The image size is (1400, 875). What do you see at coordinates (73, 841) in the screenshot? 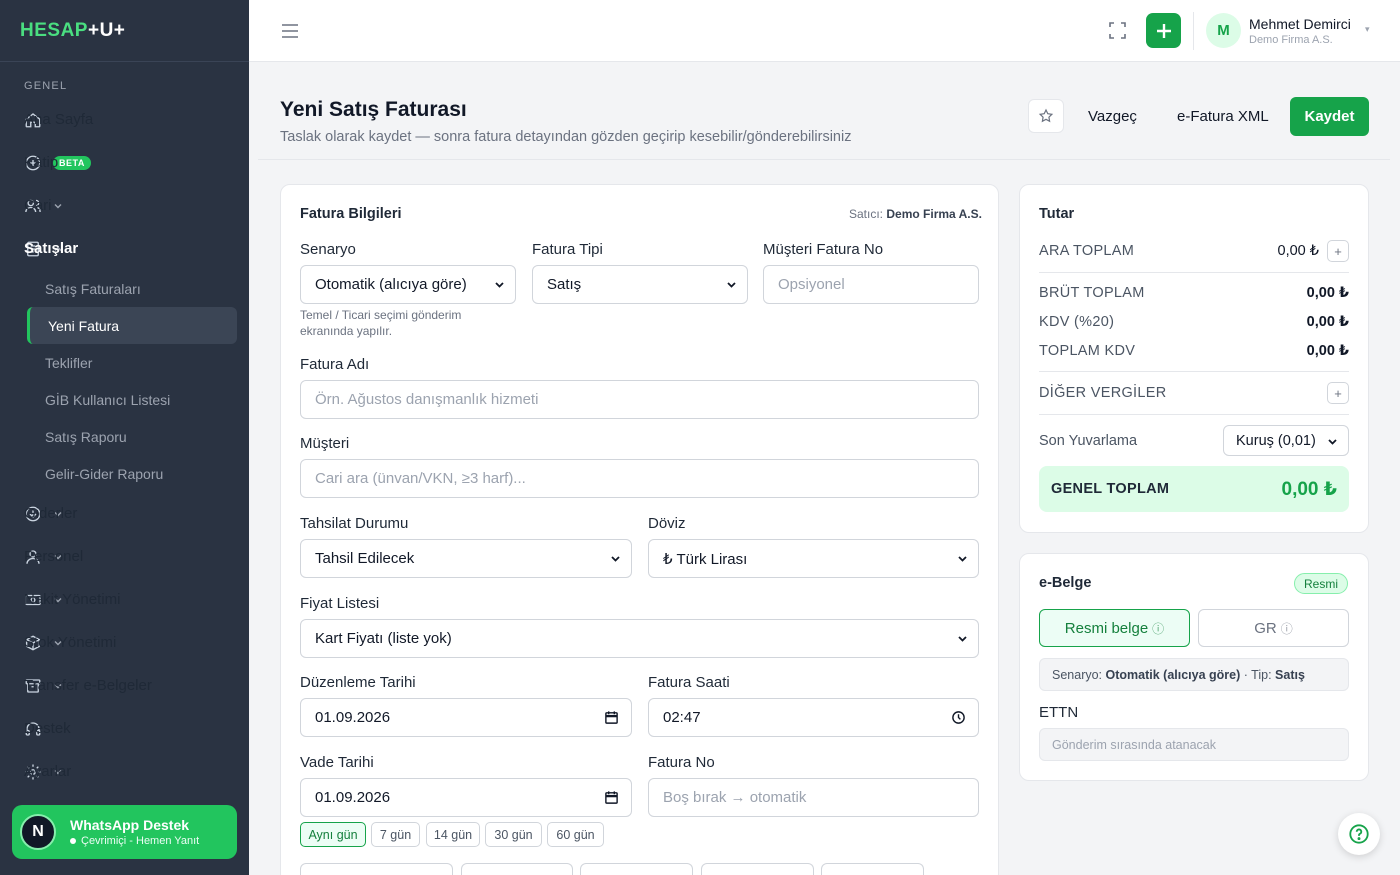
I see `online-dot-icon` at bounding box center [73, 841].